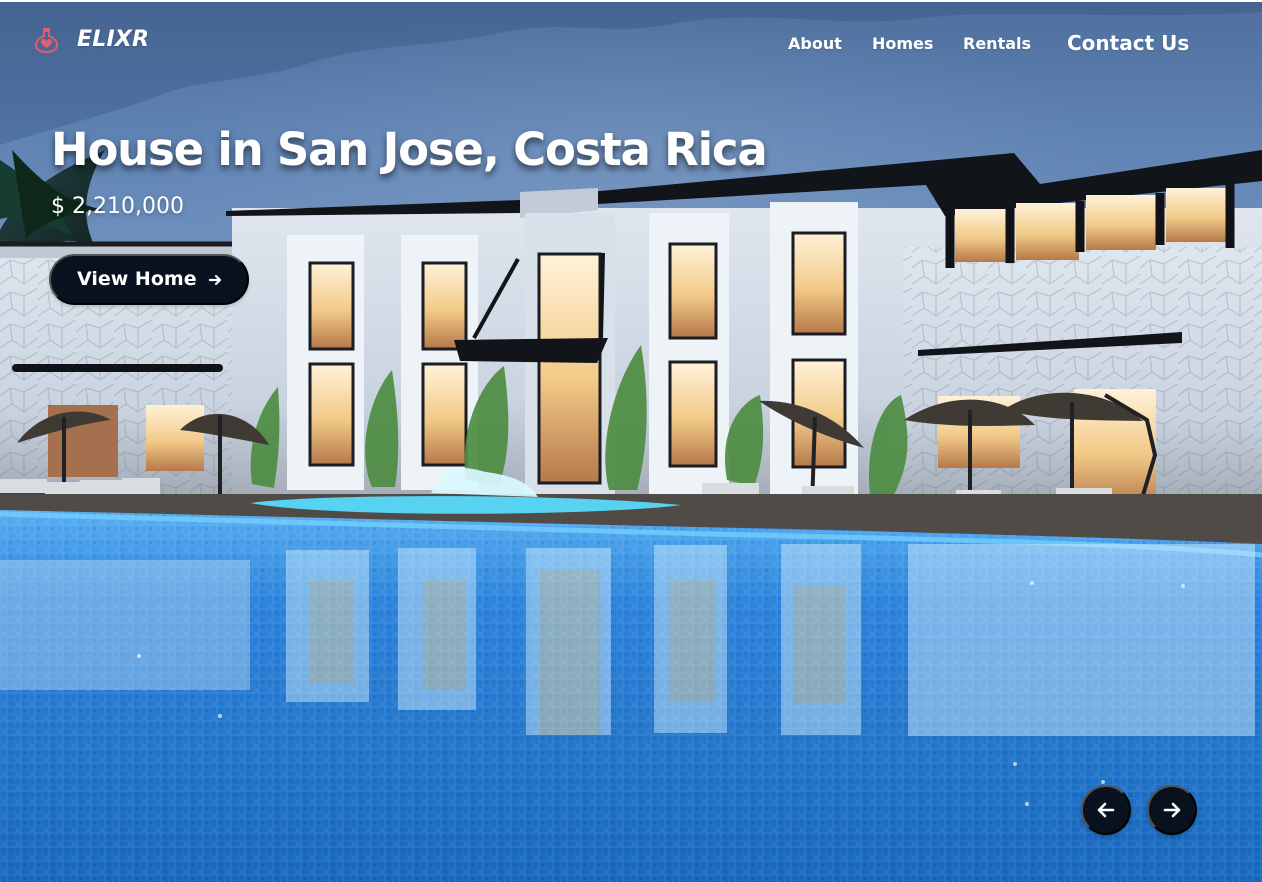 The image size is (1262, 882). What do you see at coordinates (117, 206) in the screenshot?
I see `property-price: $ 2,210,000` at bounding box center [117, 206].